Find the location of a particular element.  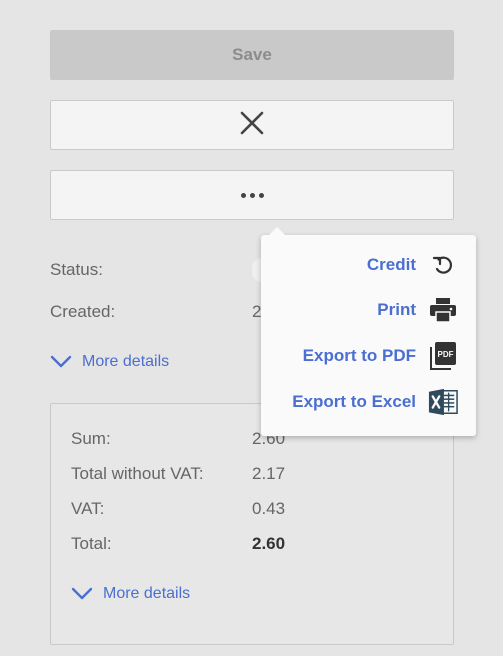

menu-item-credit: Credit is located at coordinates (412, 265).